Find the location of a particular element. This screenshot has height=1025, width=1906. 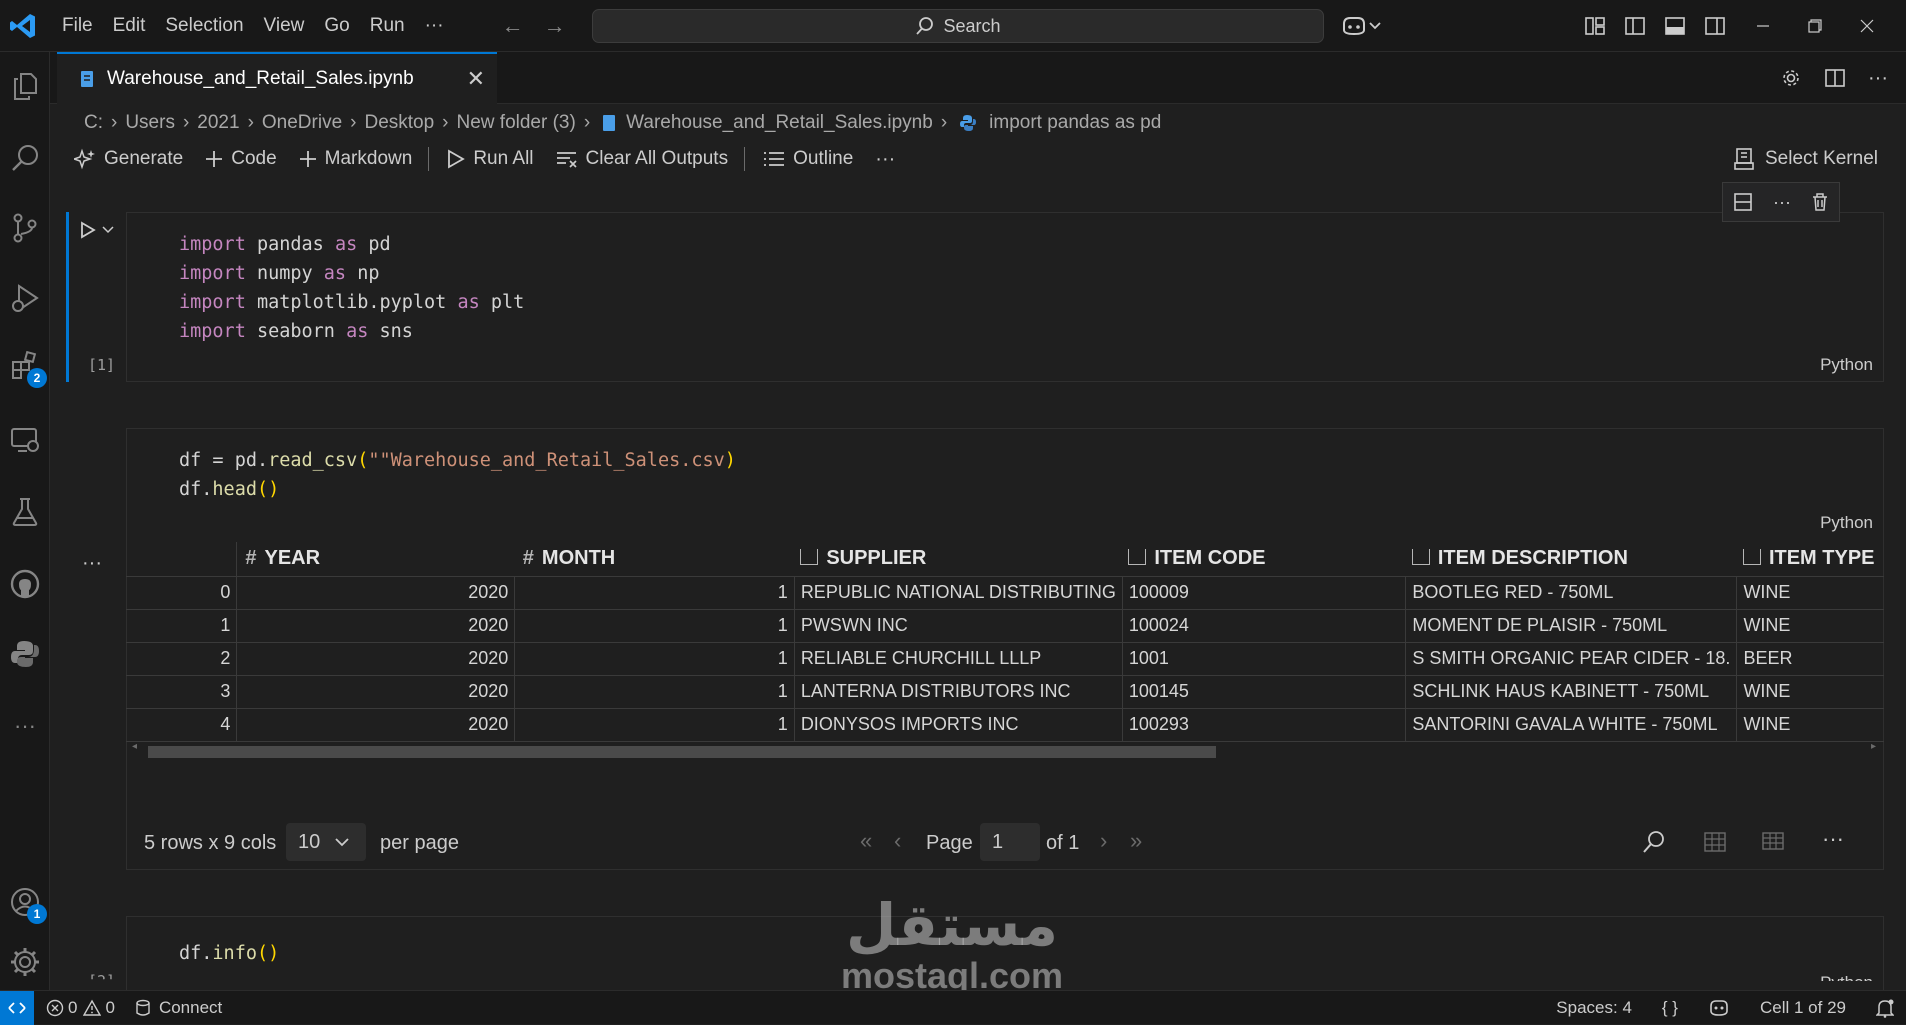

explorer-icon is located at coordinates (25, 86).